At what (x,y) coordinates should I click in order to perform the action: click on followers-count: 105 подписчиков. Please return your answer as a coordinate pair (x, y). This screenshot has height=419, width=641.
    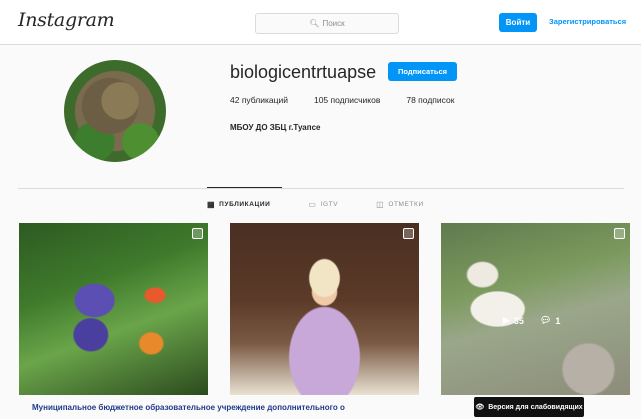
    Looking at the image, I should click on (347, 100).